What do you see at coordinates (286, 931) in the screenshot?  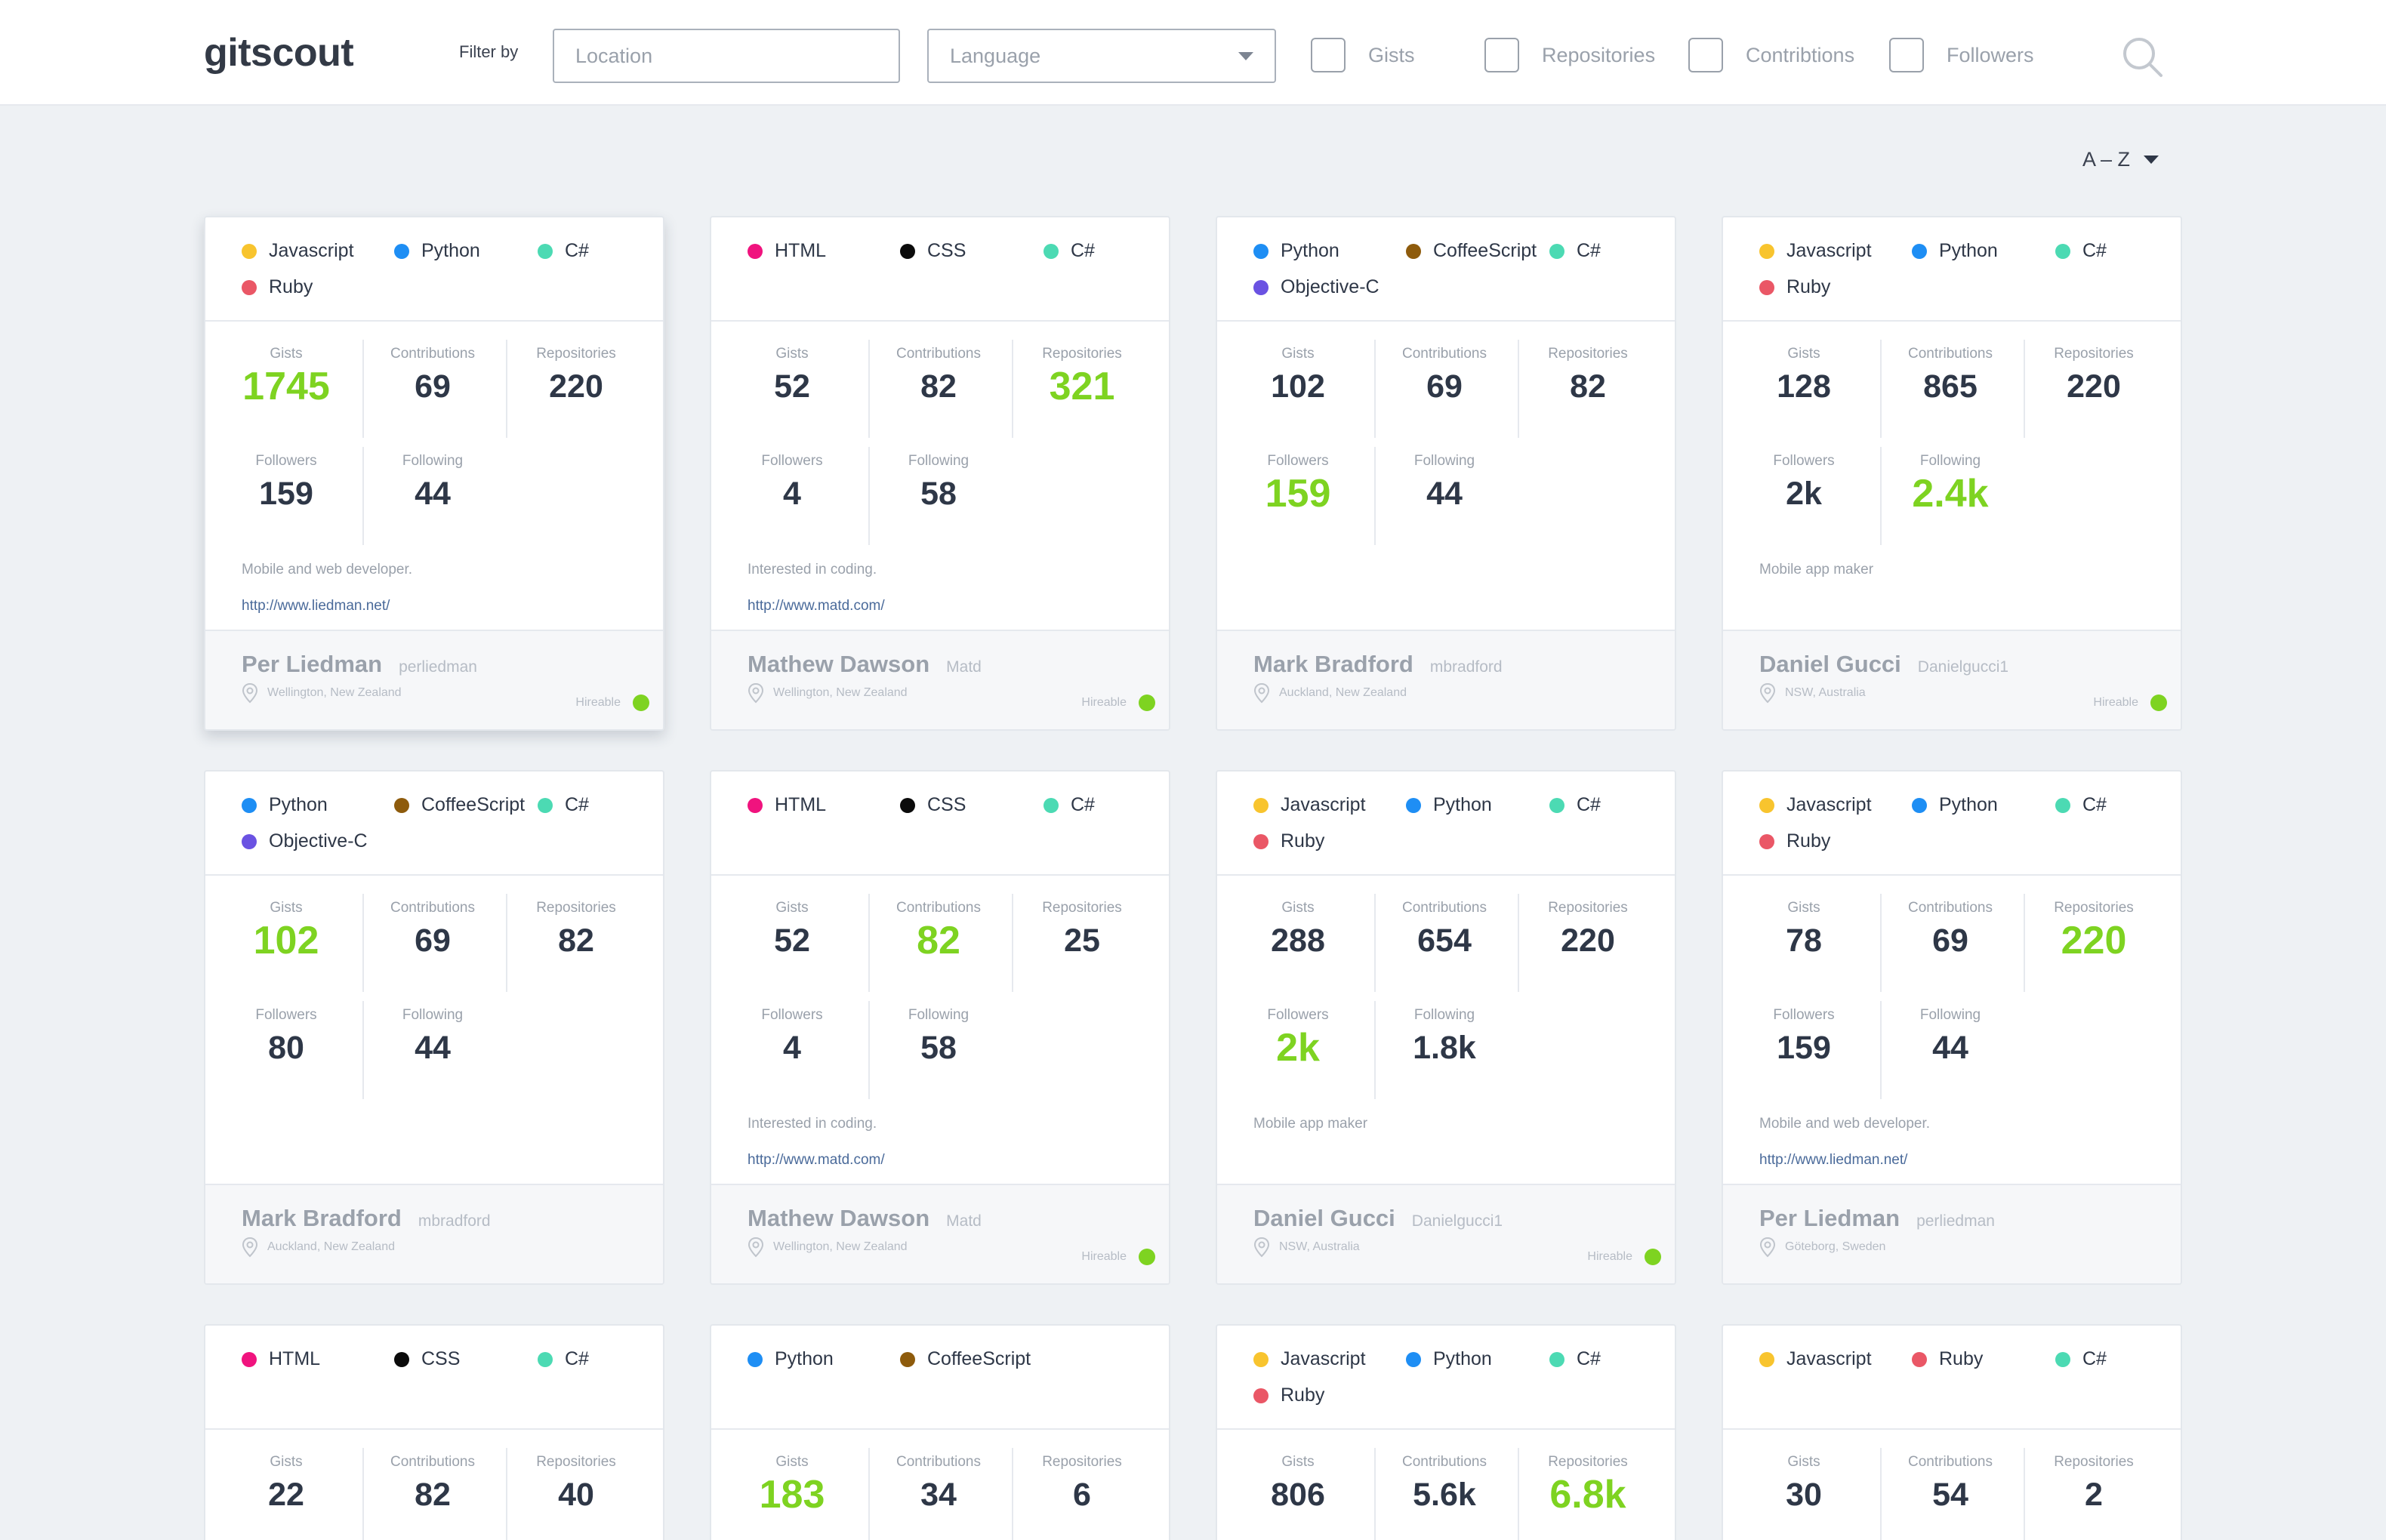 I see `stat-gists: Gists 102` at bounding box center [286, 931].